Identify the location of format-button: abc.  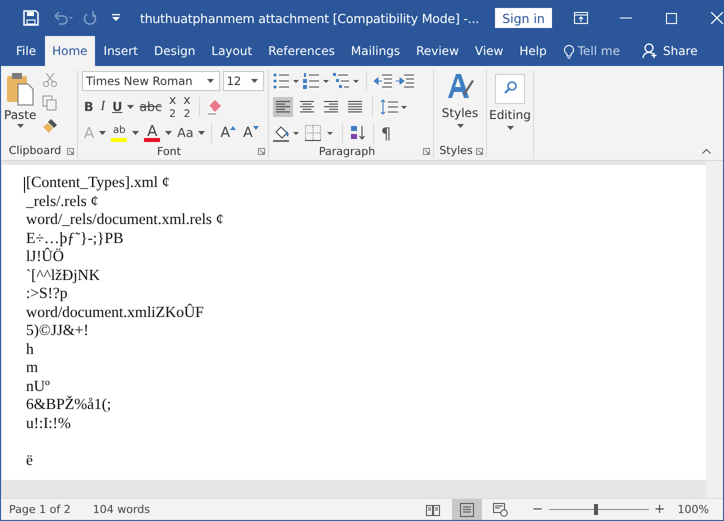
(150, 107).